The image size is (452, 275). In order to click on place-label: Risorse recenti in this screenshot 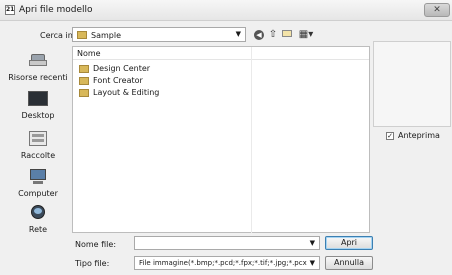, I will do `click(38, 77)`.